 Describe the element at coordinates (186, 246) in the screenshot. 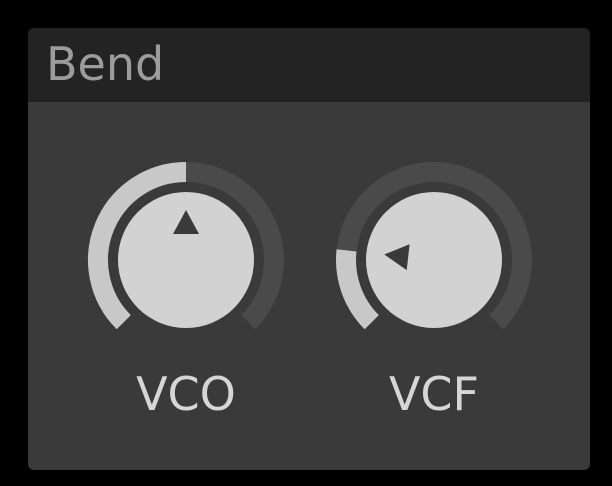

I see `vco-knob-graphic` at that location.